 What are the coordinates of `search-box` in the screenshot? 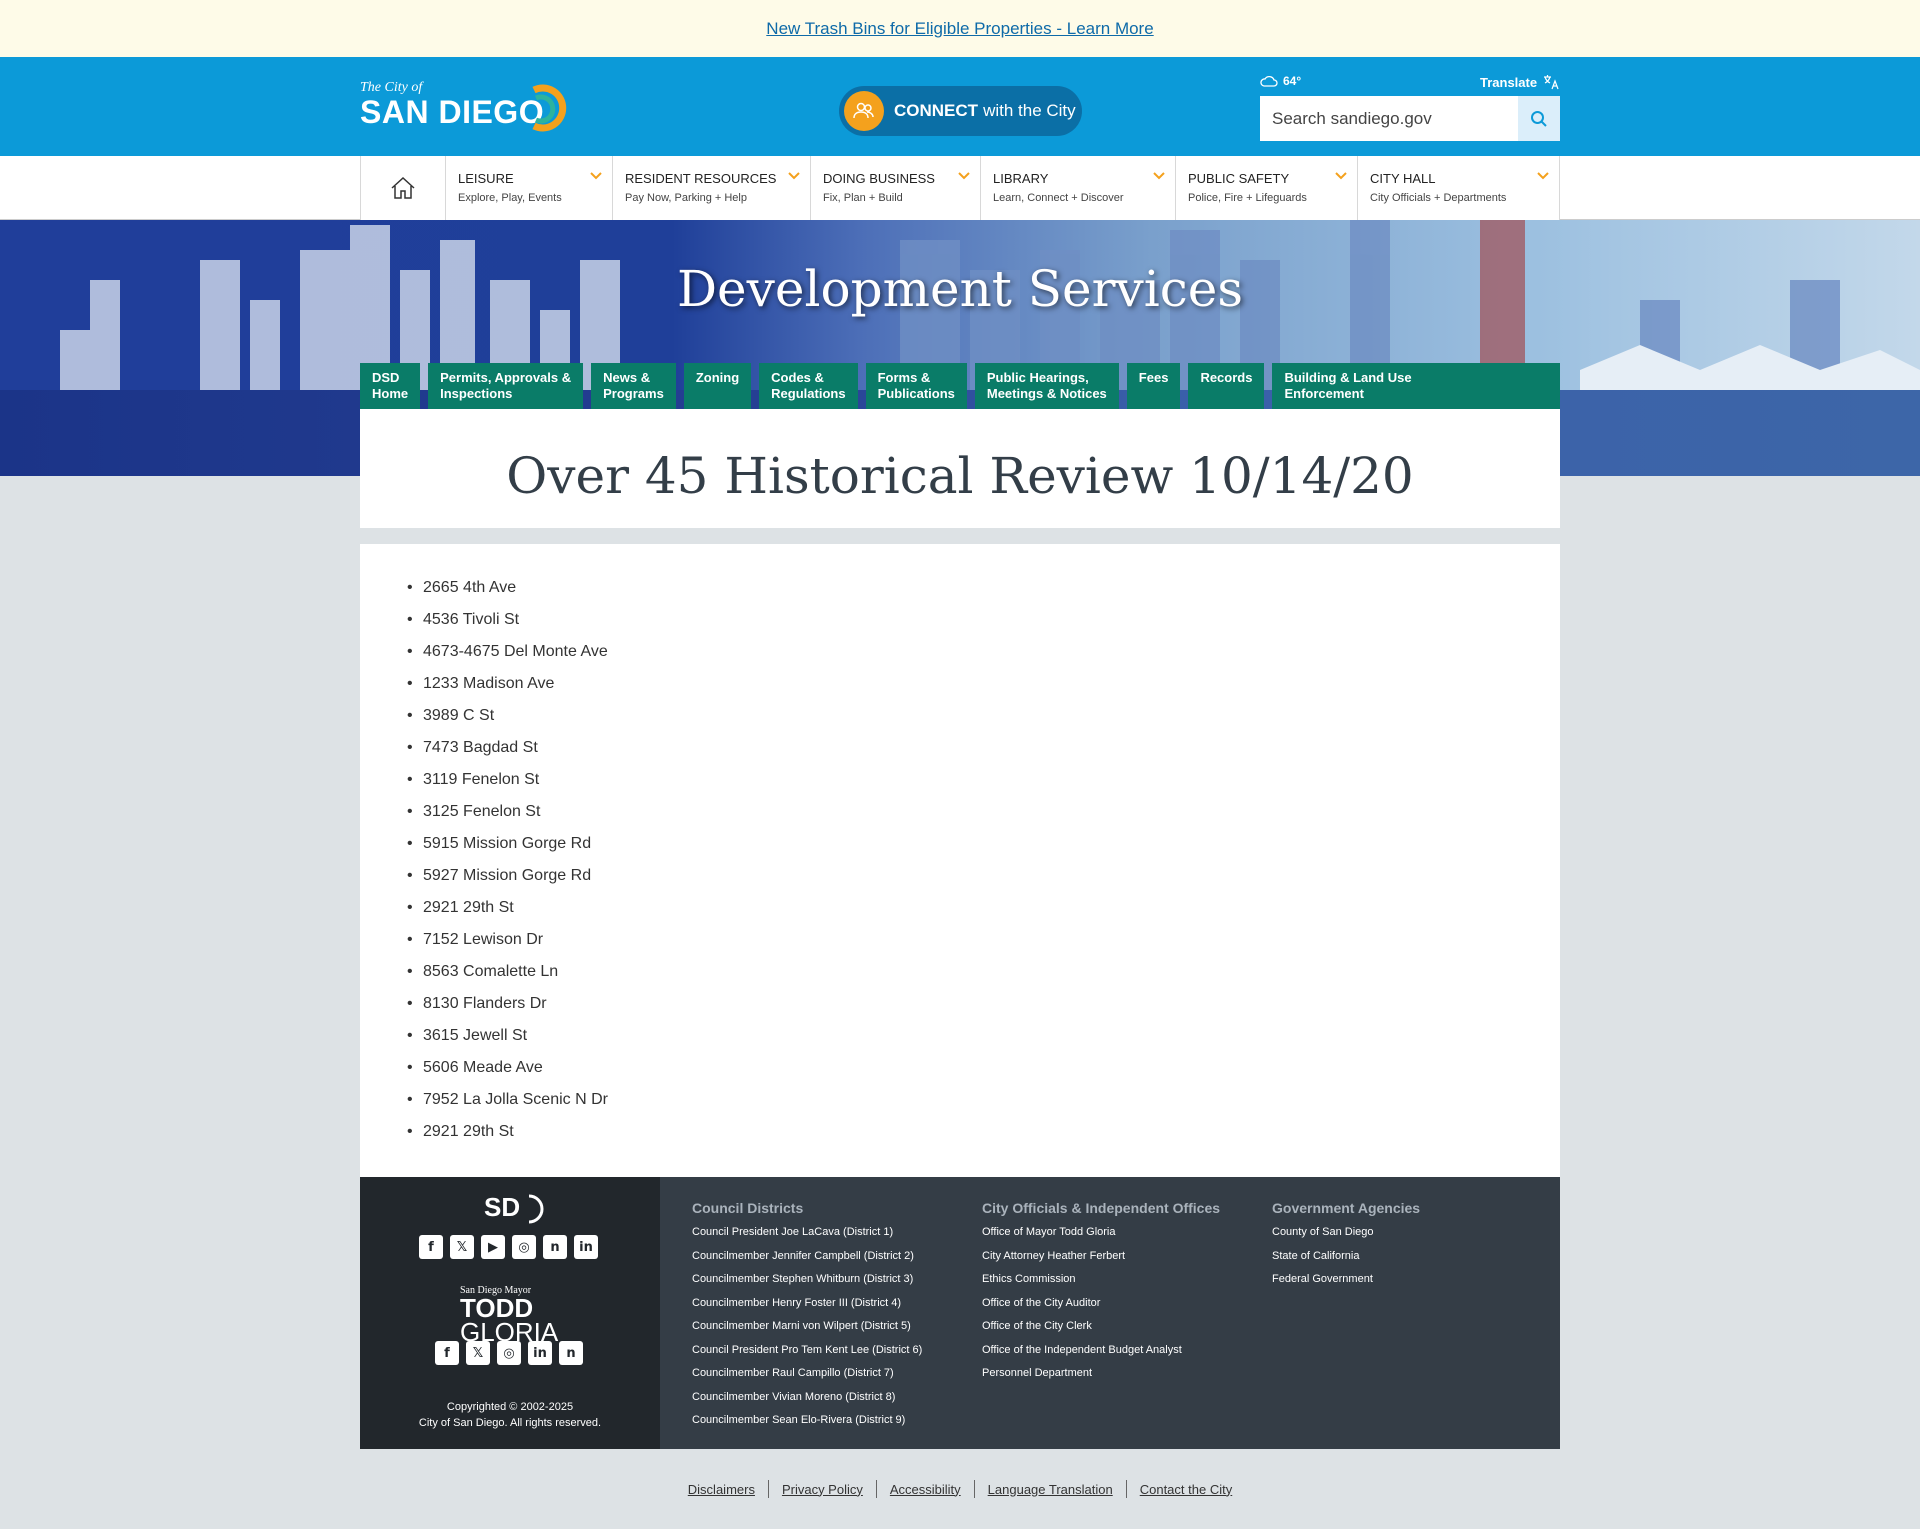 It's located at (1410, 118).